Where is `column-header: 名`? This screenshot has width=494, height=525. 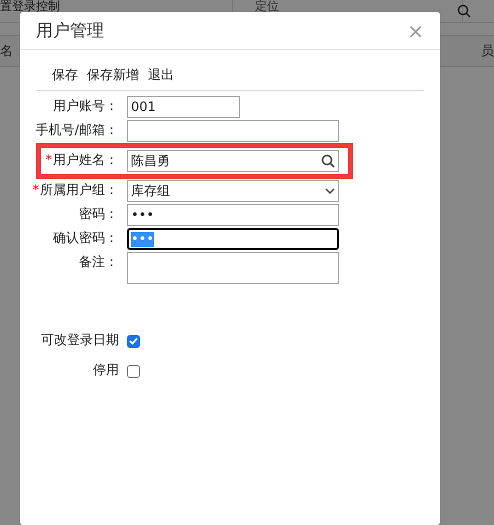
column-header: 名 is located at coordinates (6, 51).